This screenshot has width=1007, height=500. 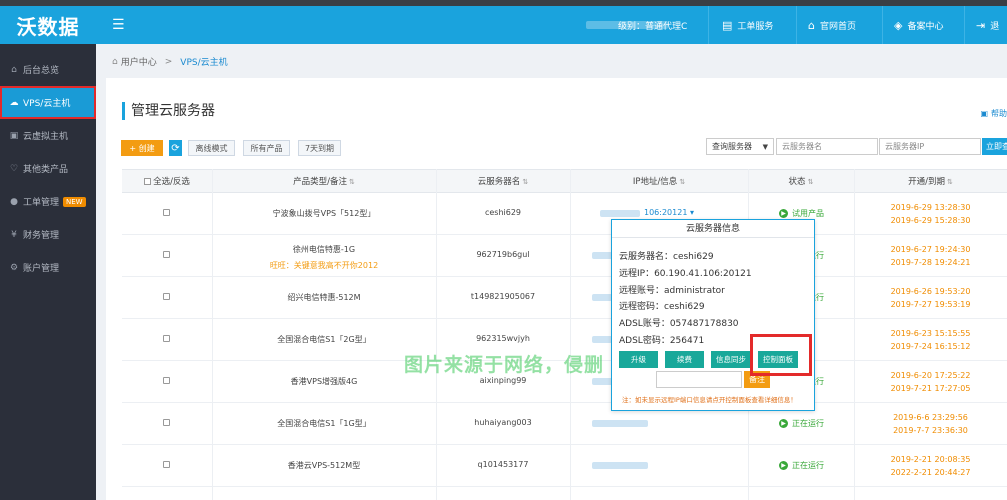 What do you see at coordinates (930, 262) in the screenshot?
I see `expire-date: 2019-7-28 19:24:21` at bounding box center [930, 262].